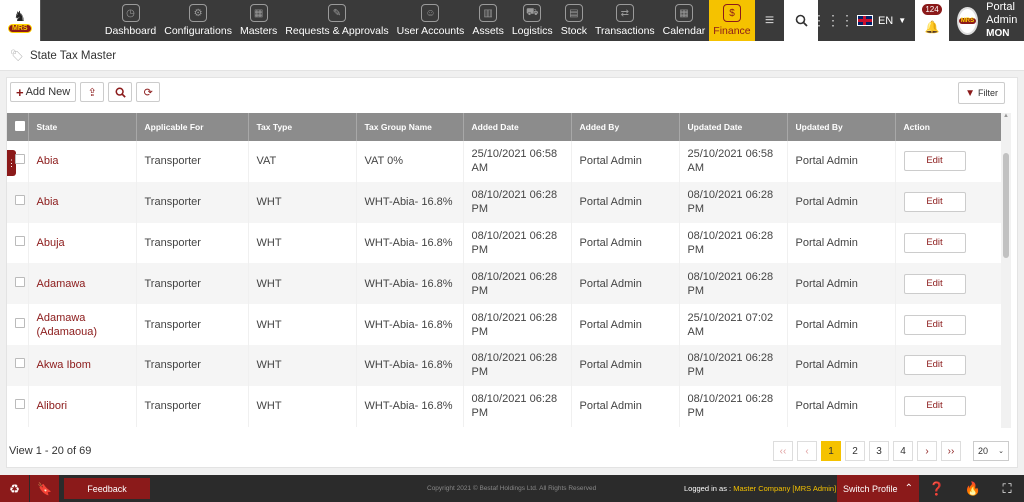 This screenshot has width=1024, height=502. I want to click on nav-item-user-accounts: ☺ User Accounts, so click(431, 20).